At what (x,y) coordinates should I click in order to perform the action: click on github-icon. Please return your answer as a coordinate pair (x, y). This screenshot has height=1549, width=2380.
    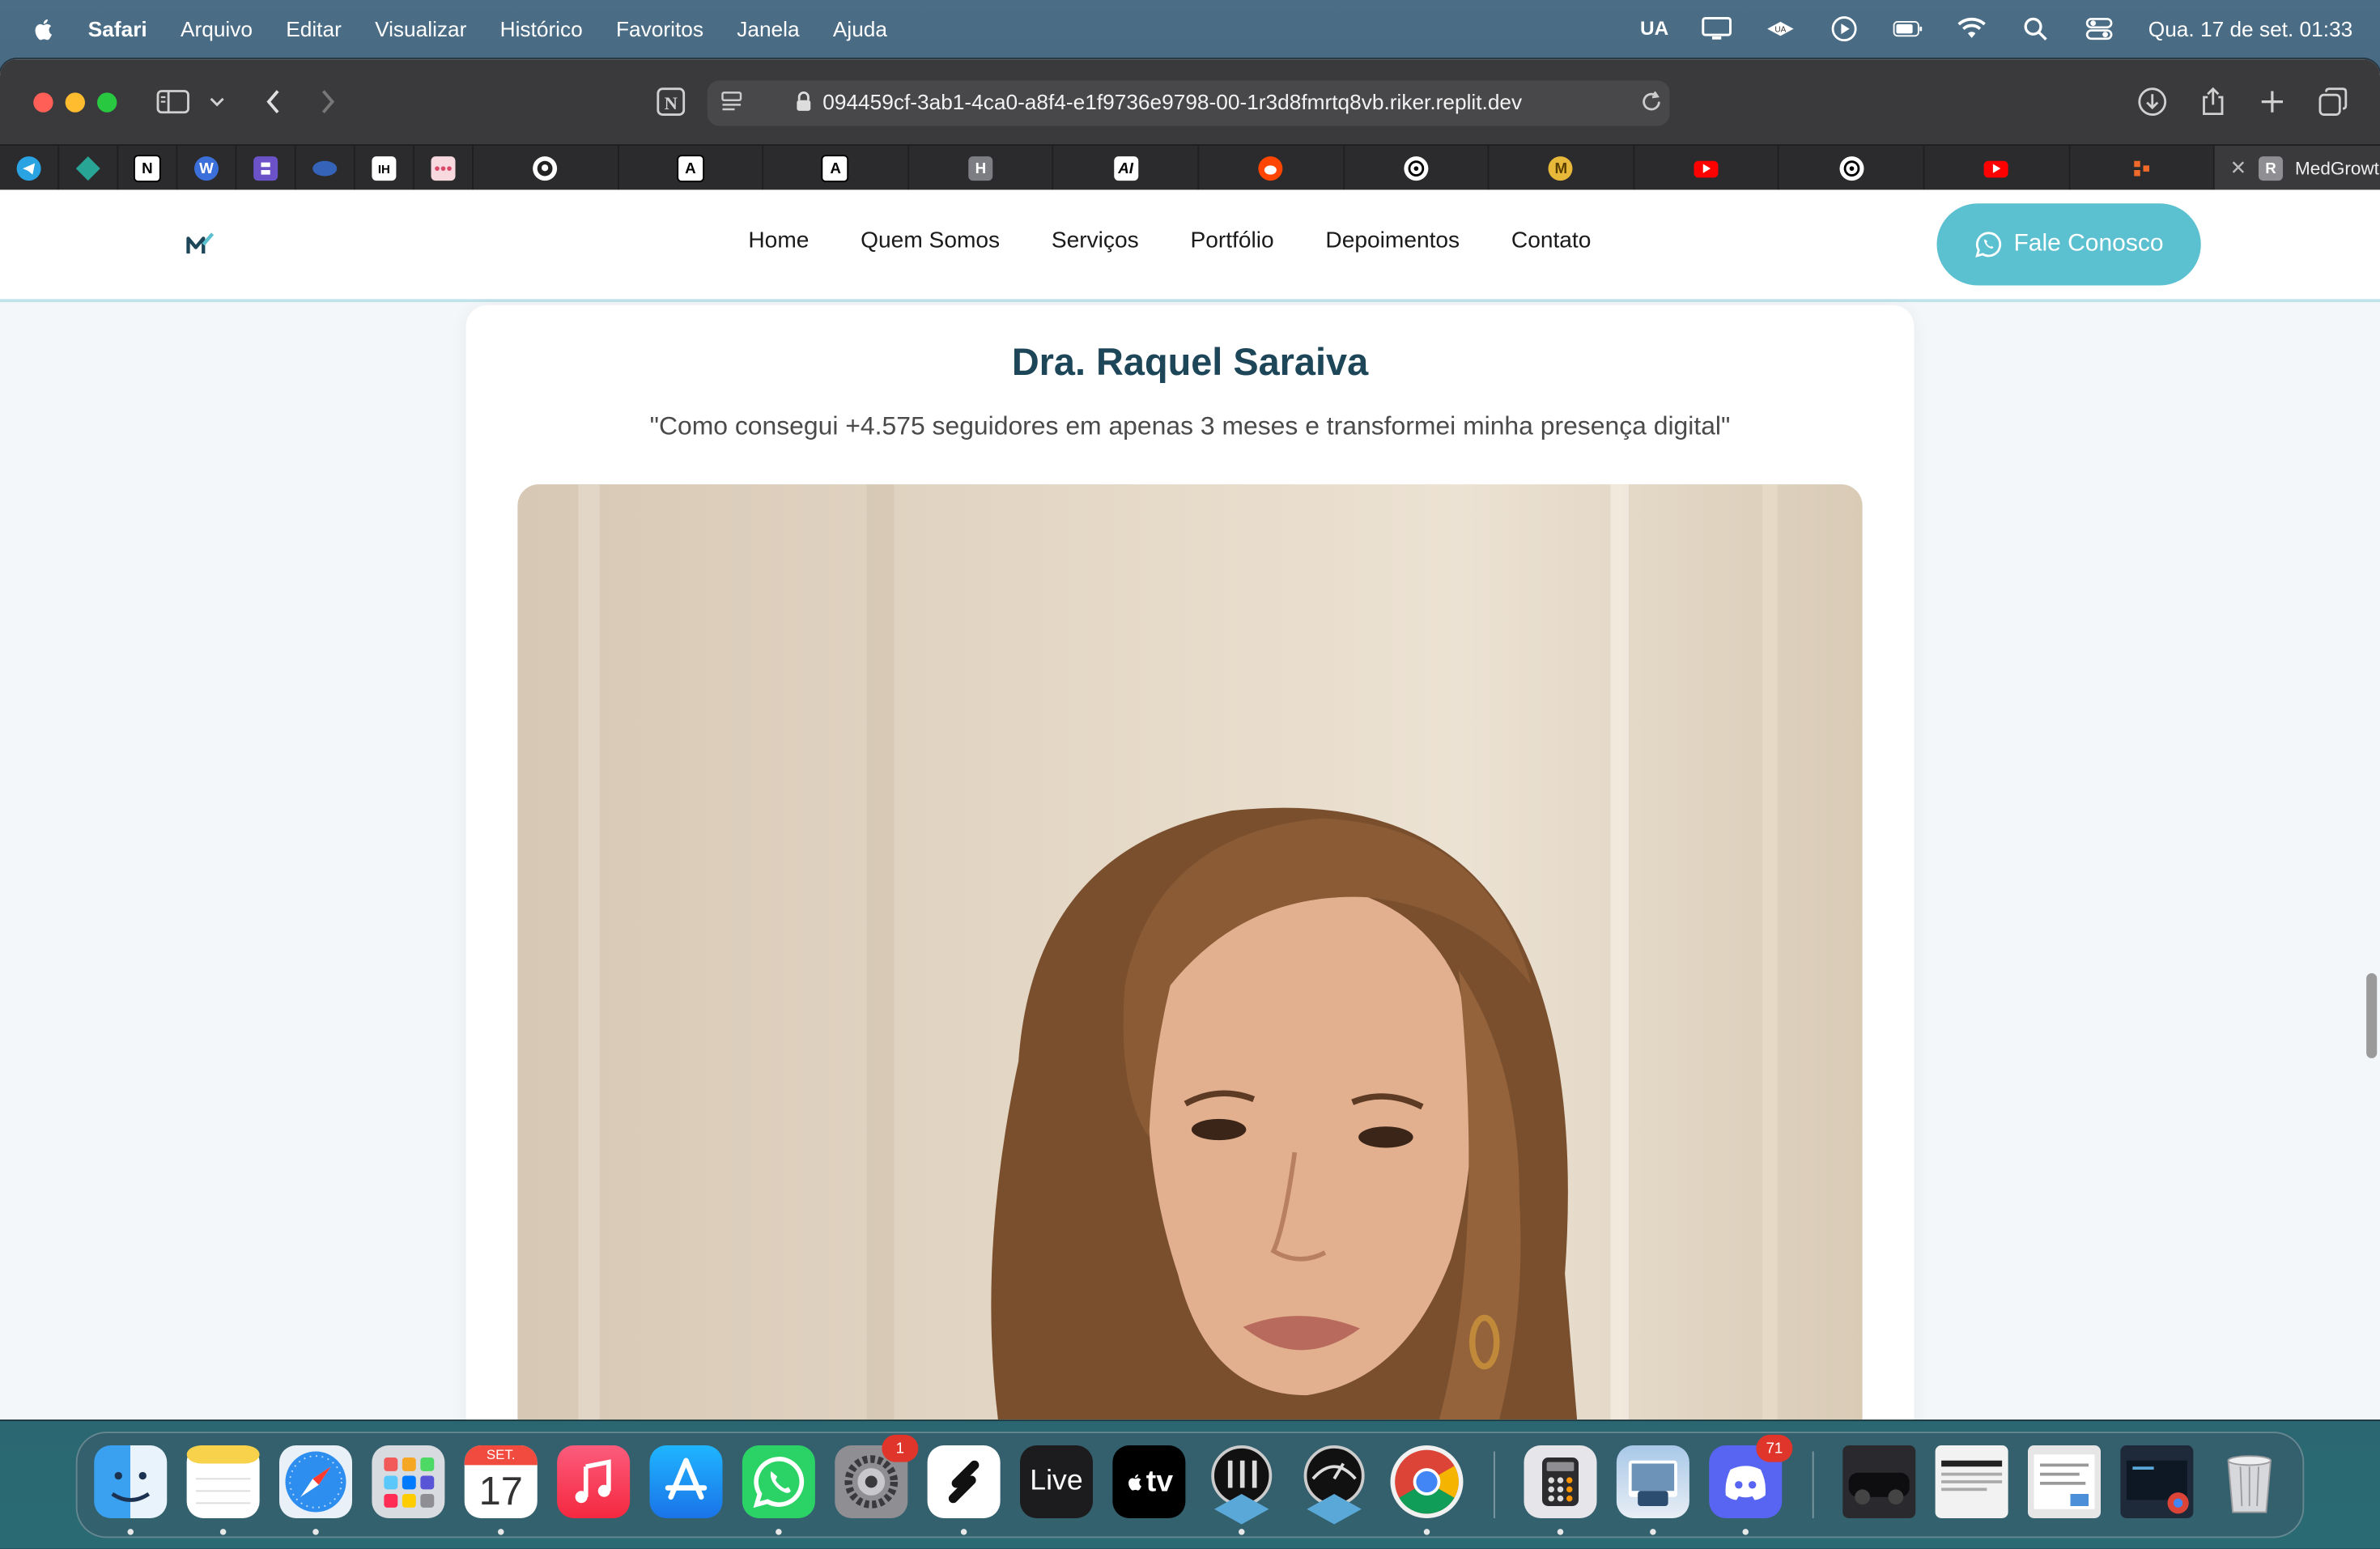
    Looking at the image, I should click on (545, 168).